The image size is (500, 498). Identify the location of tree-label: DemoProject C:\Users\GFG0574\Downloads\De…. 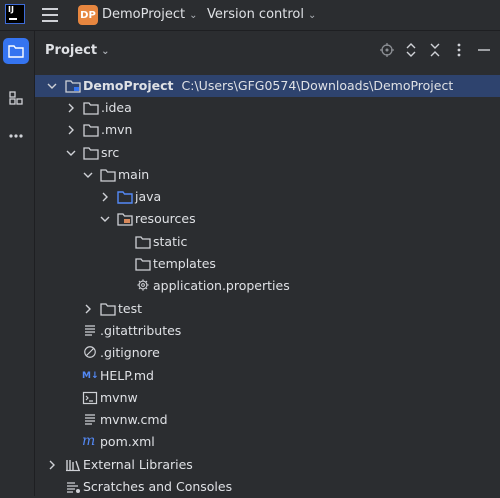
(268, 85).